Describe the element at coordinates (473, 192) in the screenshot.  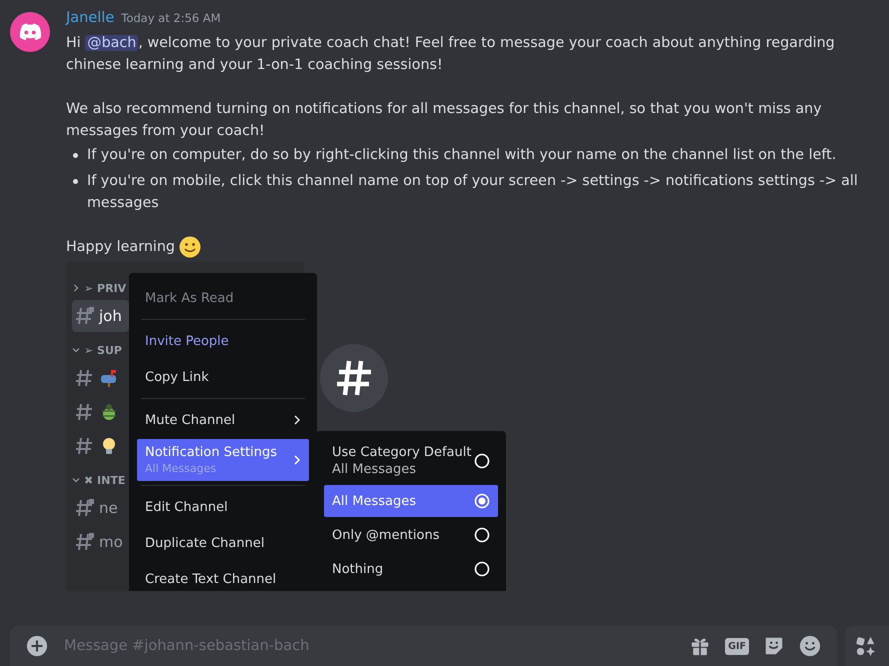
I see `bullet-text: If you're on mobile, click this channel name on top of your screen -> settings -> notifications settings -> all messages` at that location.